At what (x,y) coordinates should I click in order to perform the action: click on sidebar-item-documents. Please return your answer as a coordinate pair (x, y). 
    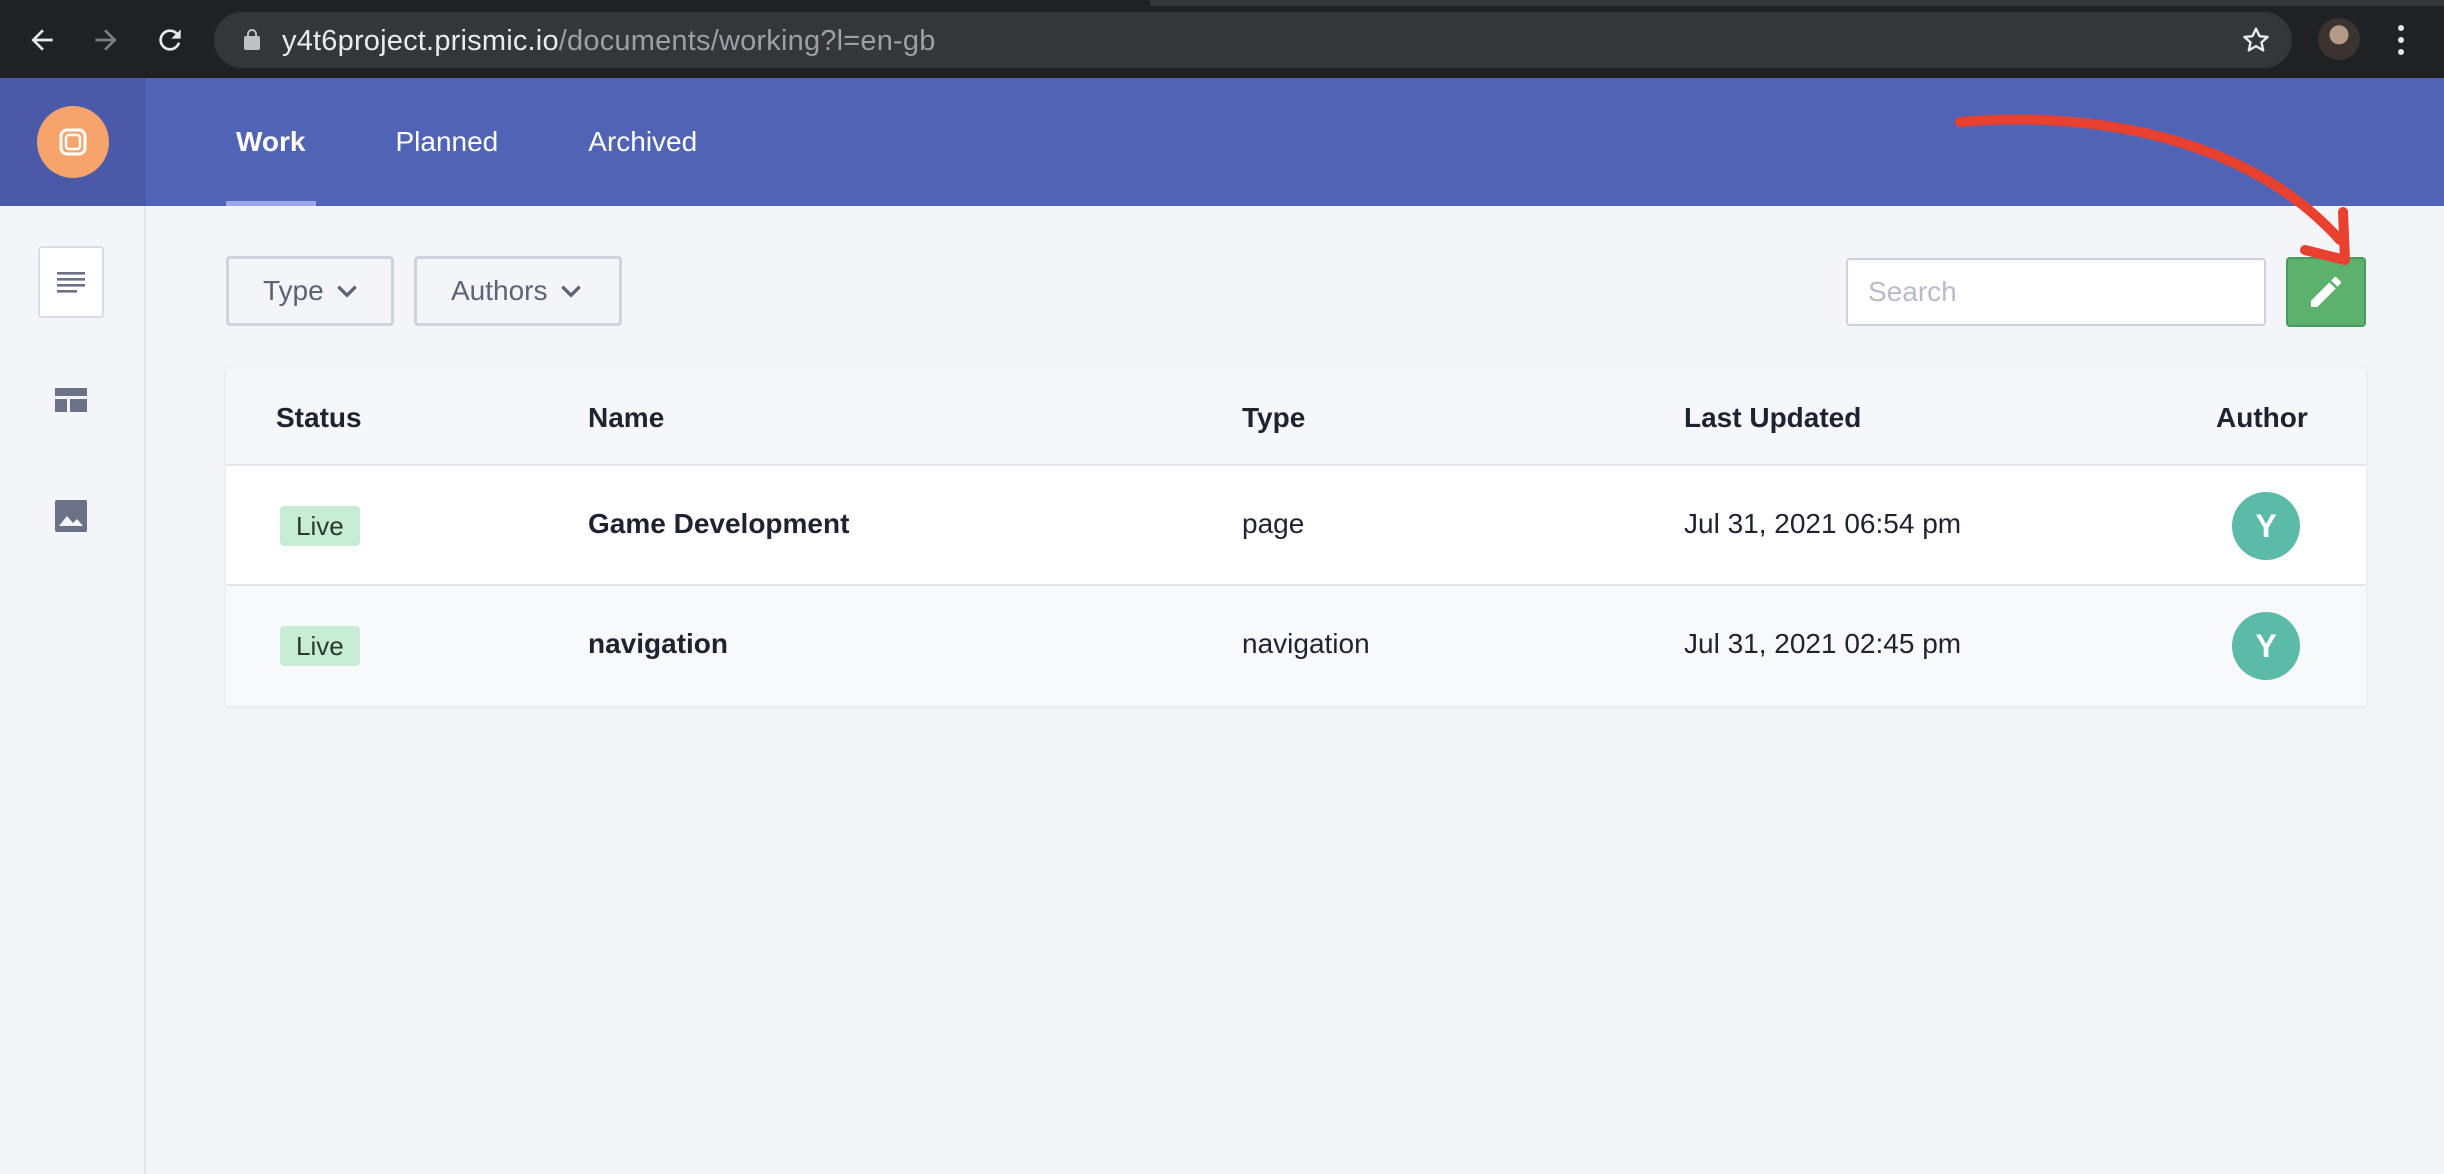
    Looking at the image, I should click on (71, 282).